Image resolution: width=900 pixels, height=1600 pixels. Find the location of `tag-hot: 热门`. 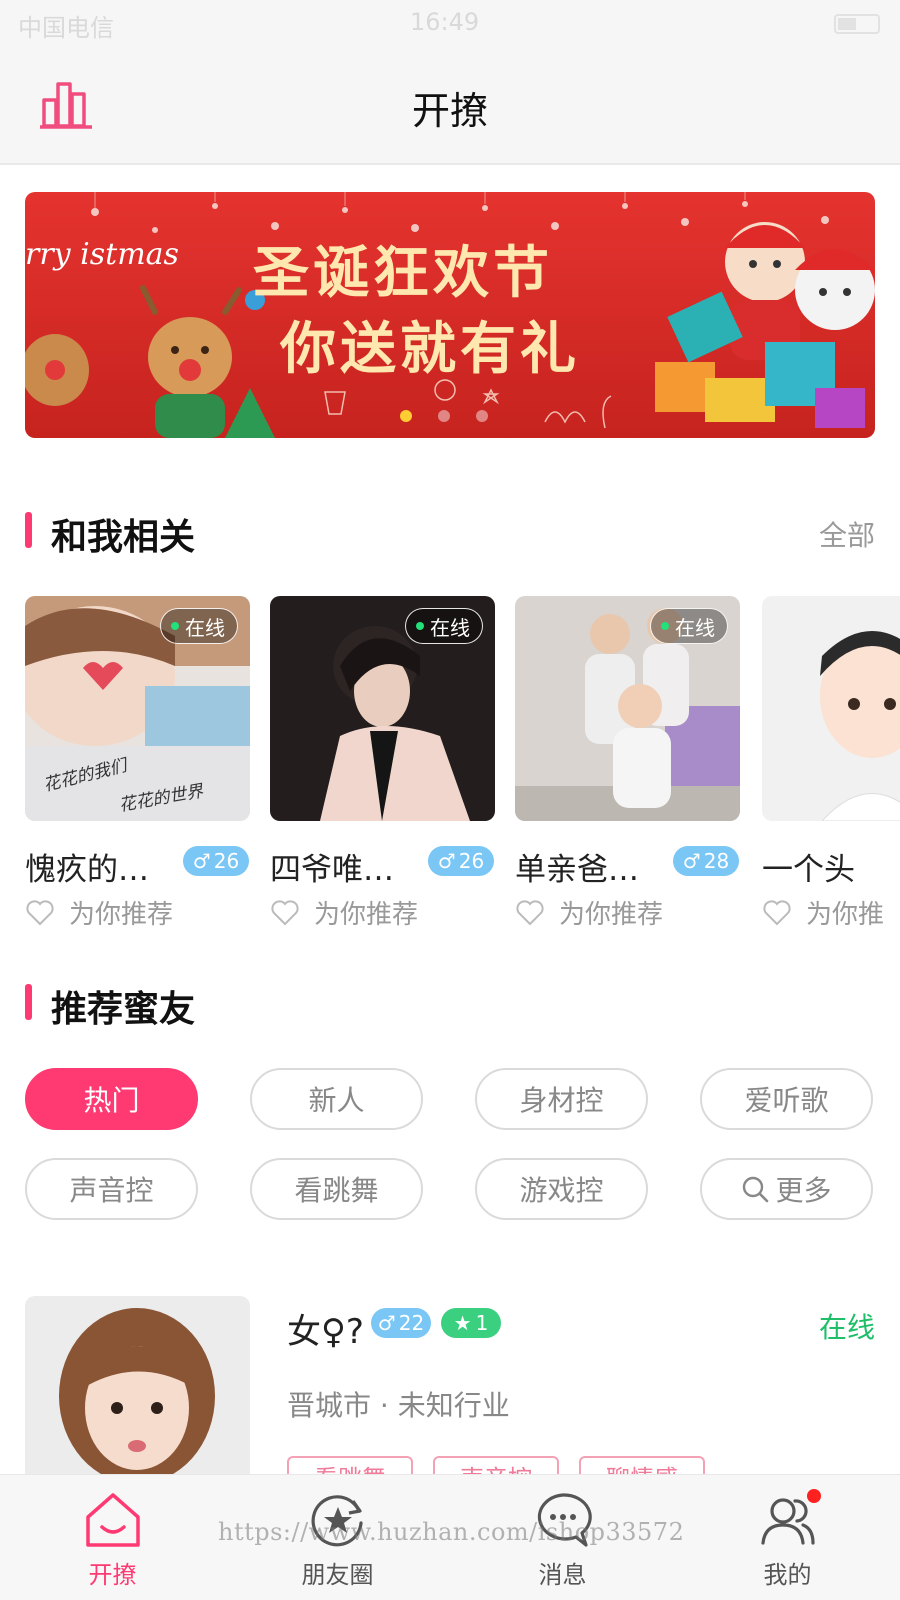

tag-hot: 热门 is located at coordinates (111, 1099).